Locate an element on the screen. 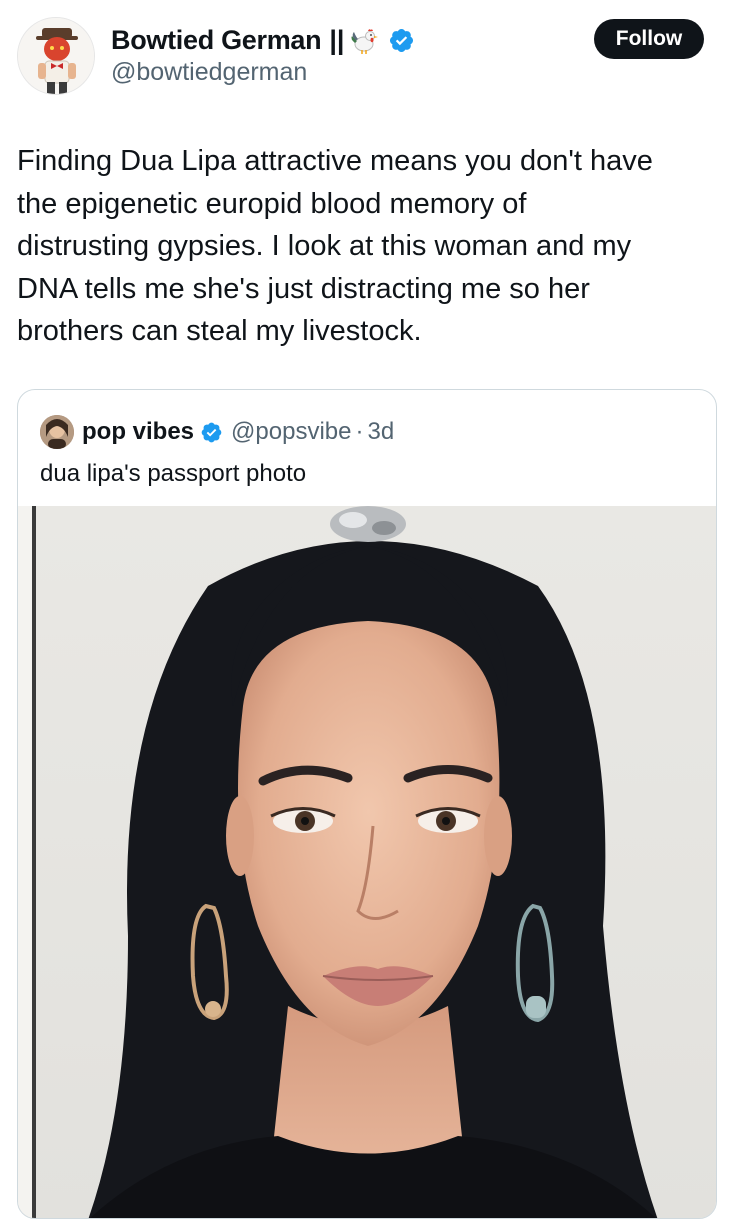 This screenshot has height=1219, width=734. quoted-author-avatar is located at coordinates (57, 432).